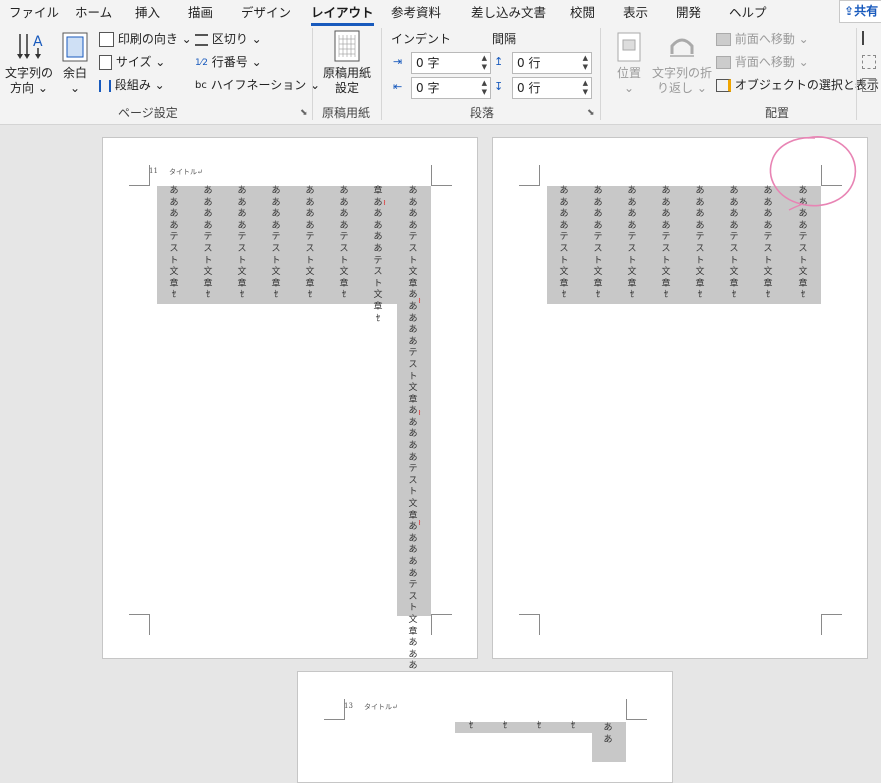 The image size is (881, 783). I want to click on hyphenation-icon: bc, so click(201, 85).